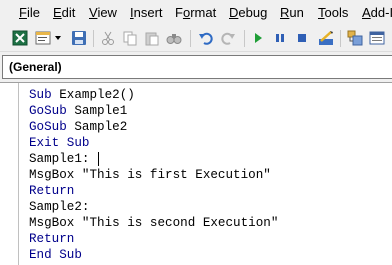  Describe the element at coordinates (59, 143) in the screenshot. I see `code-line: Exit Sub` at that location.